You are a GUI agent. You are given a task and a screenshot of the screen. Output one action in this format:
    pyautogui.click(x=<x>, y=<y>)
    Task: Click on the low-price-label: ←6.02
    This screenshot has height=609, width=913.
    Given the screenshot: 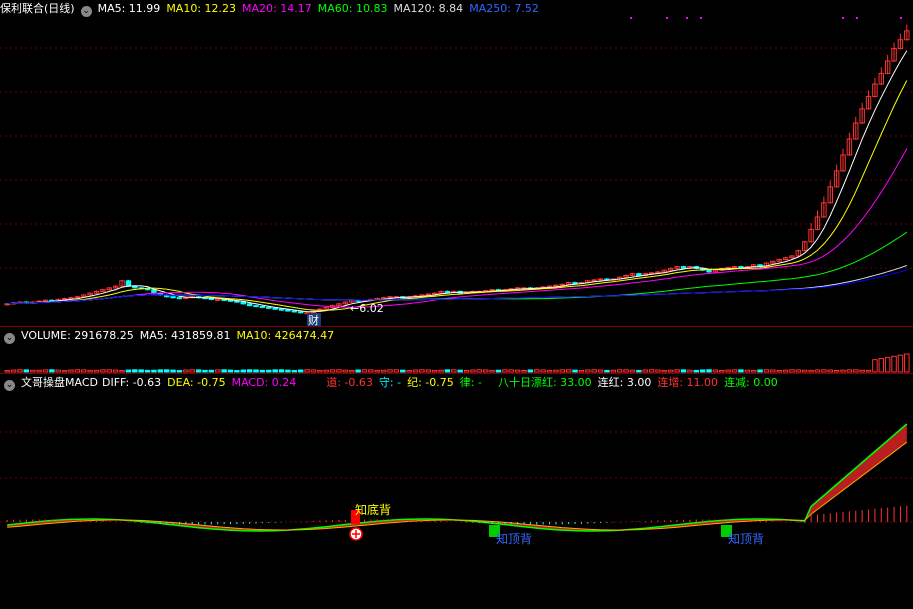 What is the action you would take?
    pyautogui.click(x=367, y=308)
    